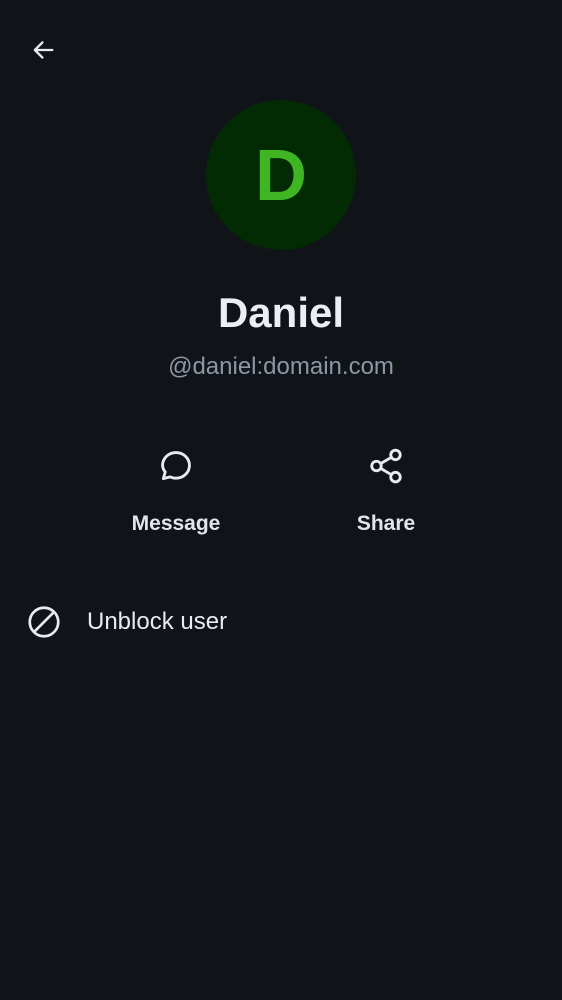  I want to click on unblock-user-button: Unblock user, so click(281, 622).